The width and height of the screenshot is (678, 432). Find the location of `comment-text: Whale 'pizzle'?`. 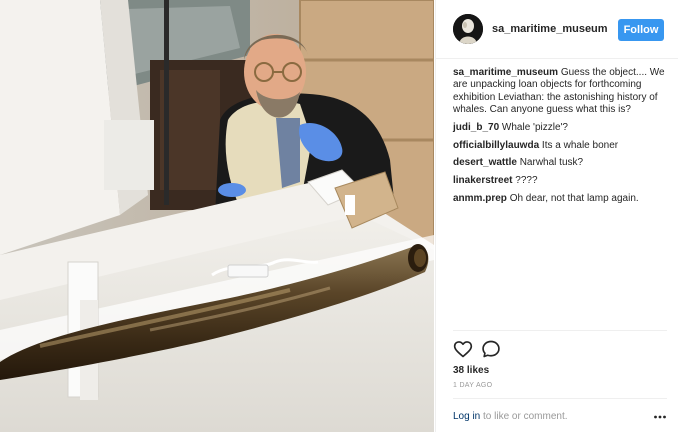

comment-text: Whale 'pizzle'? is located at coordinates (534, 127).